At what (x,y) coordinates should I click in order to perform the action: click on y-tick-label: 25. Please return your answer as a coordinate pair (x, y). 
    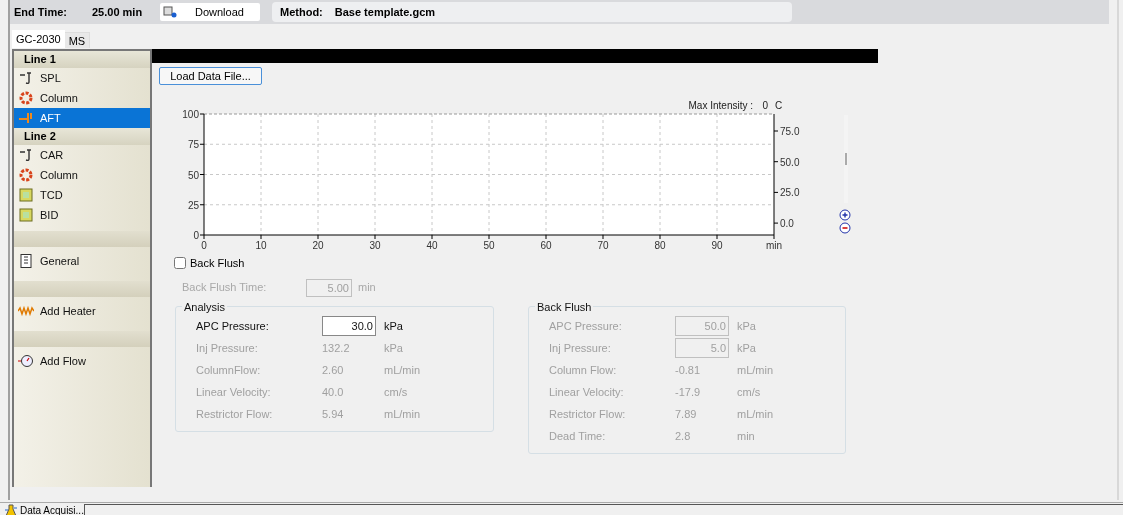
    Looking at the image, I should click on (193, 205).